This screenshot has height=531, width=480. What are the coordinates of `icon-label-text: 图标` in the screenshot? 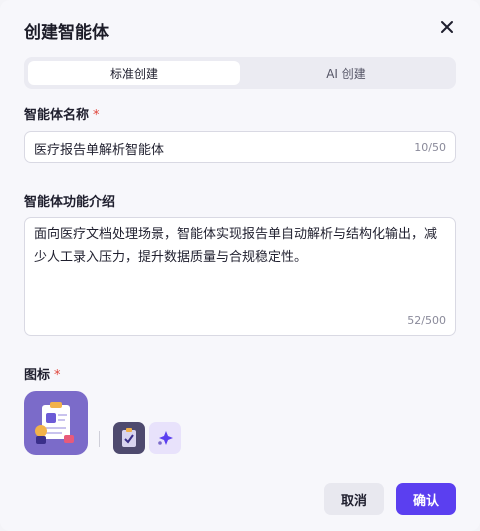 It's located at (37, 375).